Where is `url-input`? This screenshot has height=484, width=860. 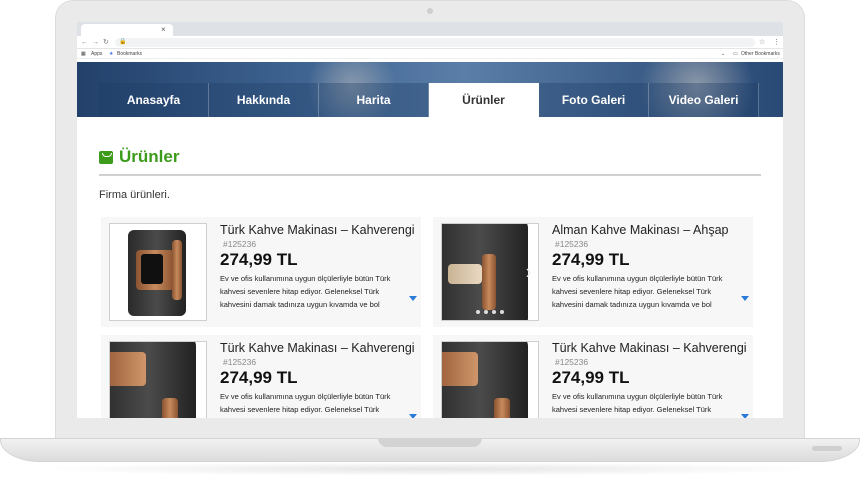
url-input is located at coordinates (435, 42).